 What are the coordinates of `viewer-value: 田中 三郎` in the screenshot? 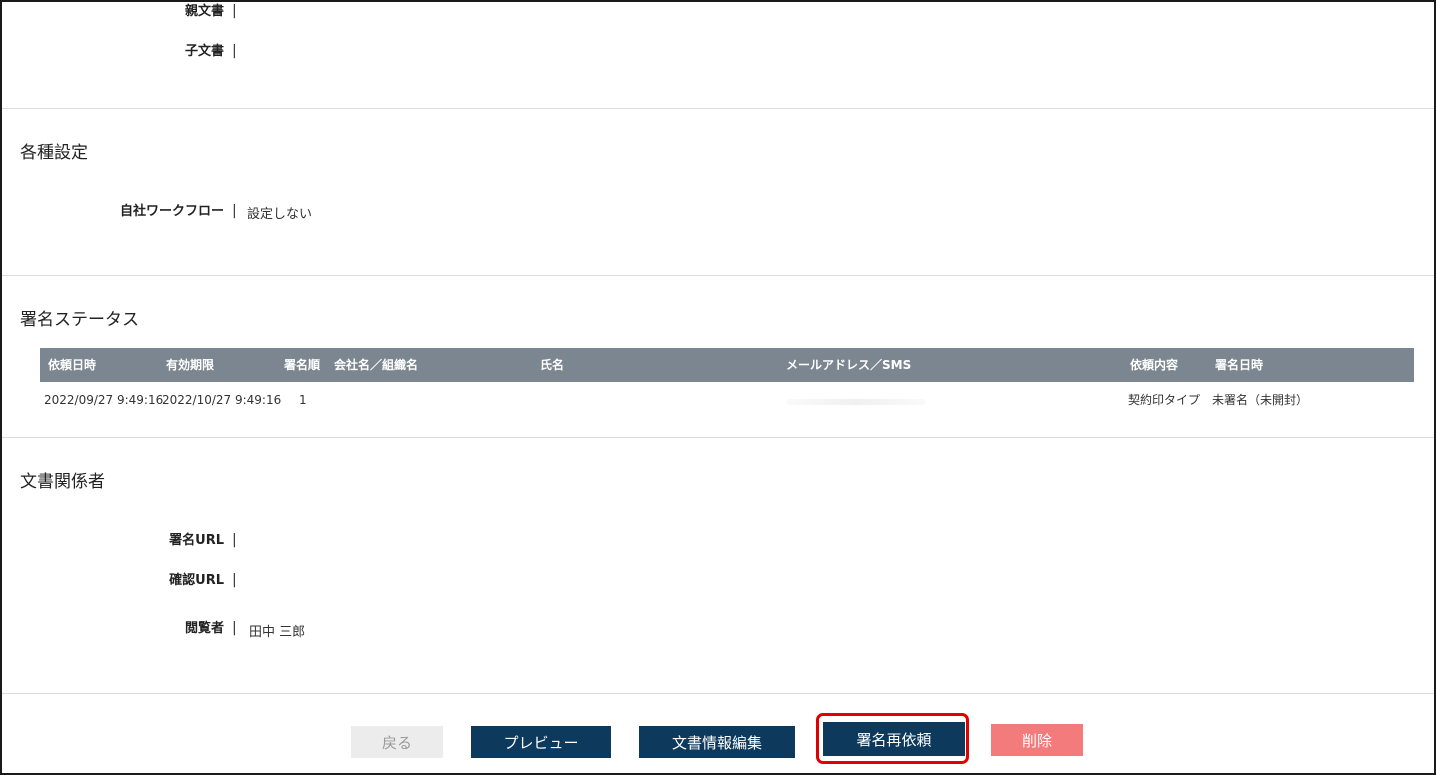 It's located at (277, 632).